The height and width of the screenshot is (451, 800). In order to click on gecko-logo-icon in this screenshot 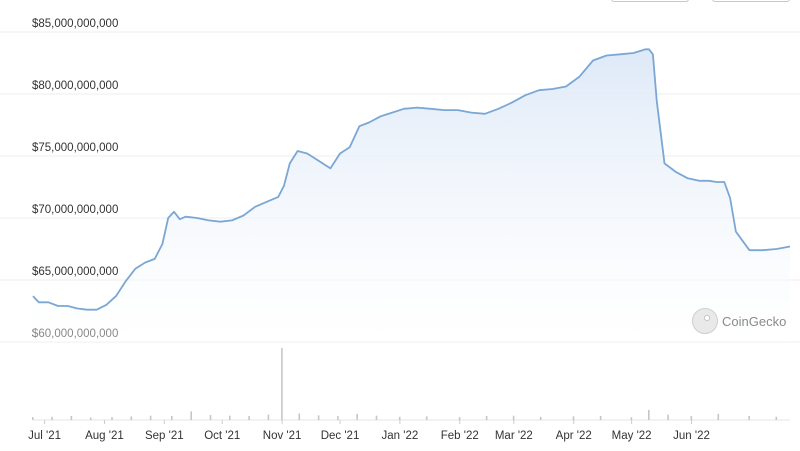, I will do `click(705, 321)`.